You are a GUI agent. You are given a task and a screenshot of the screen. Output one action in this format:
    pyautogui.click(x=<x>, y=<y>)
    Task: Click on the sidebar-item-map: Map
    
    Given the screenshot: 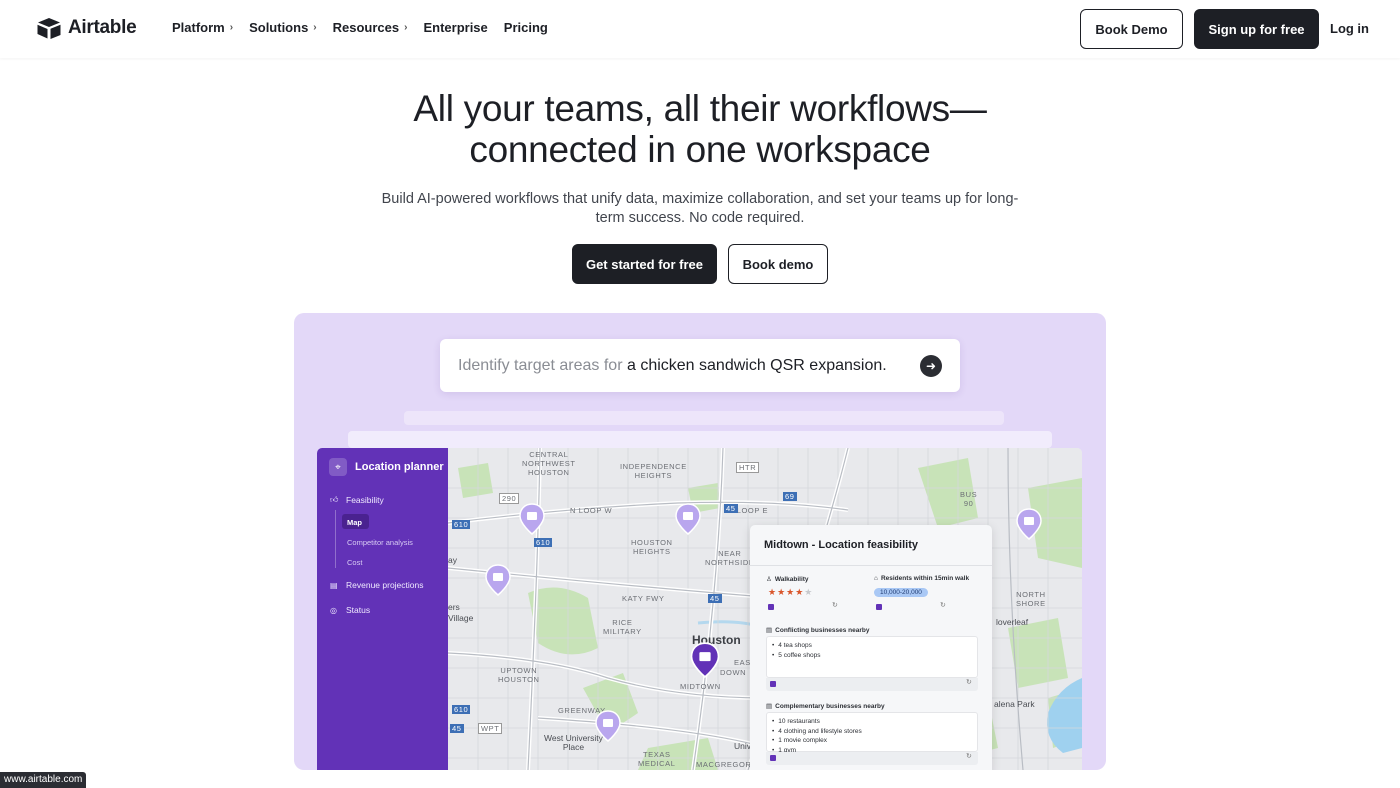 What is the action you would take?
    pyautogui.click(x=354, y=522)
    